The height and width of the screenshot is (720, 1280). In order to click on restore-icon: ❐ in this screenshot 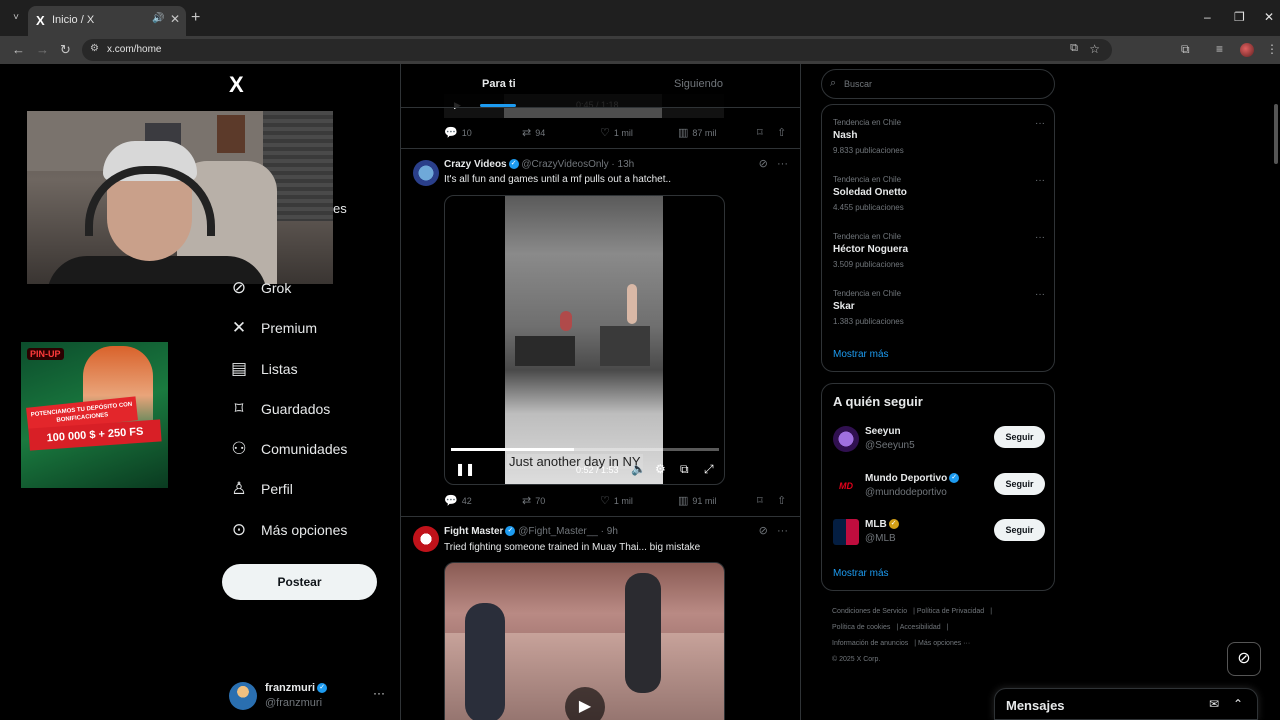, I will do `click(1239, 17)`.